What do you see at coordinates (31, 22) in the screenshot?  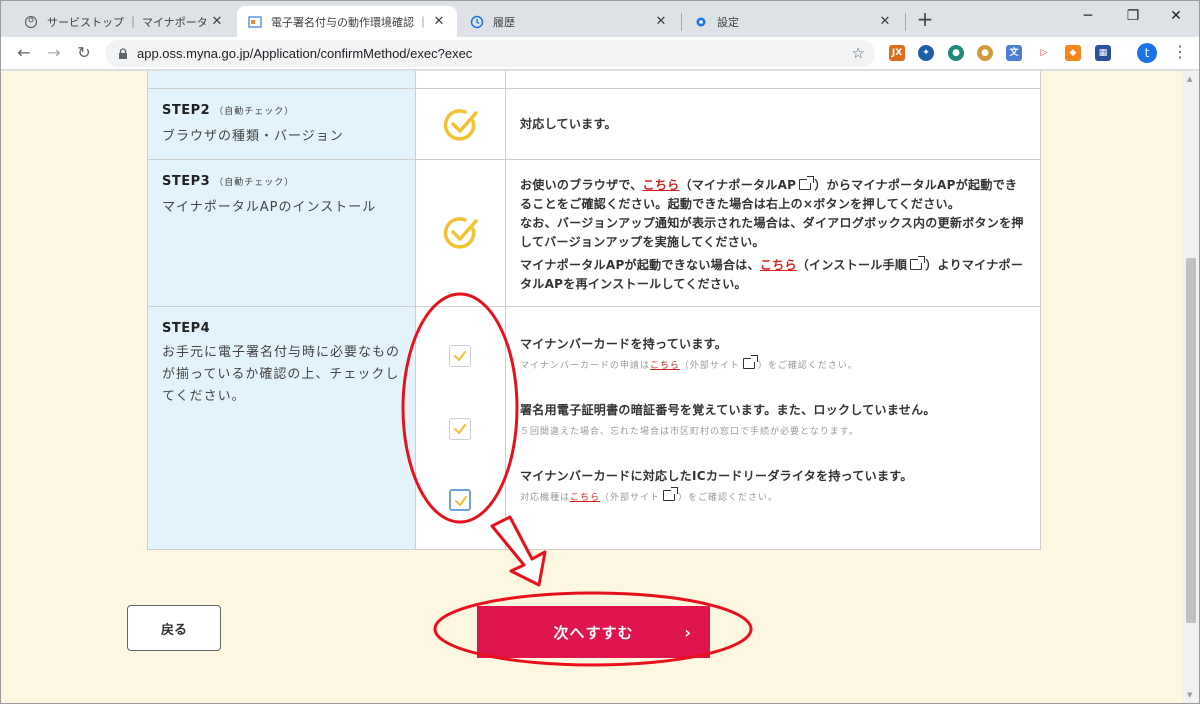 I see `hand-icon` at bounding box center [31, 22].